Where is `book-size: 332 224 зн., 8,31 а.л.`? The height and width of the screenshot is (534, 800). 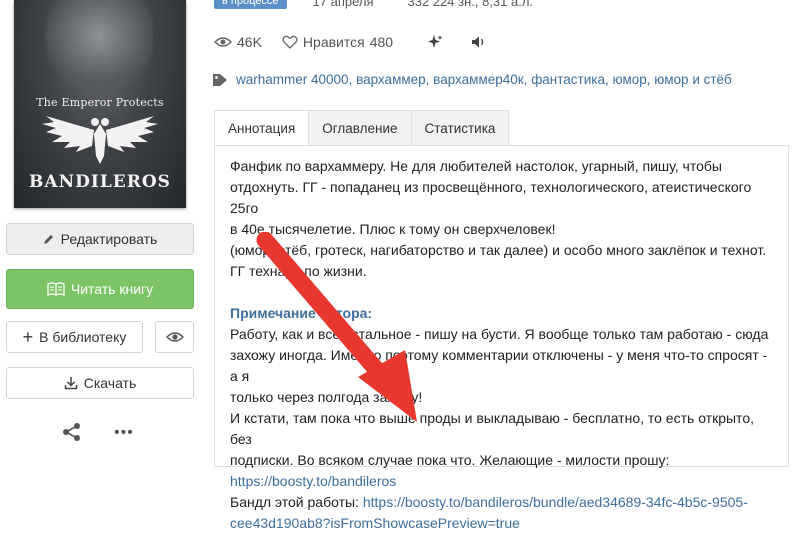
book-size: 332 224 зн., 8,31 а.л. is located at coordinates (470, 4).